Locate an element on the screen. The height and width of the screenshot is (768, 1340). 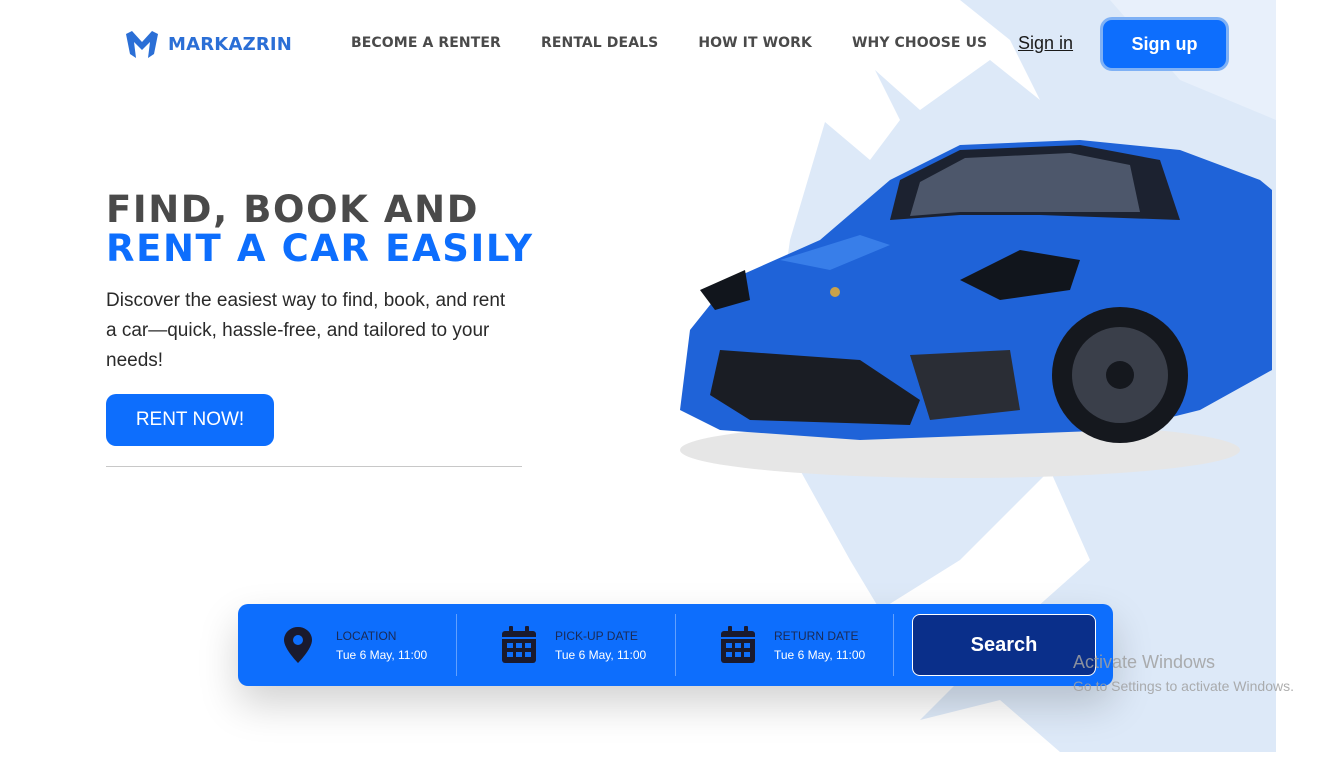
return-date-label: RETURN DATE is located at coordinates (816, 635).